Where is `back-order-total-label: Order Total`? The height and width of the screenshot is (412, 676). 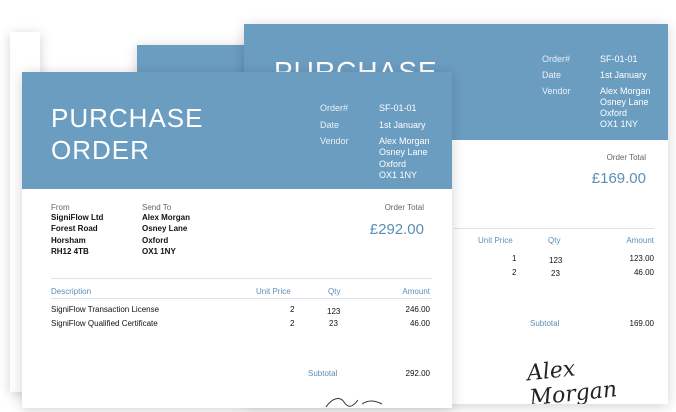
back-order-total-label: Order Total is located at coordinates (626, 157).